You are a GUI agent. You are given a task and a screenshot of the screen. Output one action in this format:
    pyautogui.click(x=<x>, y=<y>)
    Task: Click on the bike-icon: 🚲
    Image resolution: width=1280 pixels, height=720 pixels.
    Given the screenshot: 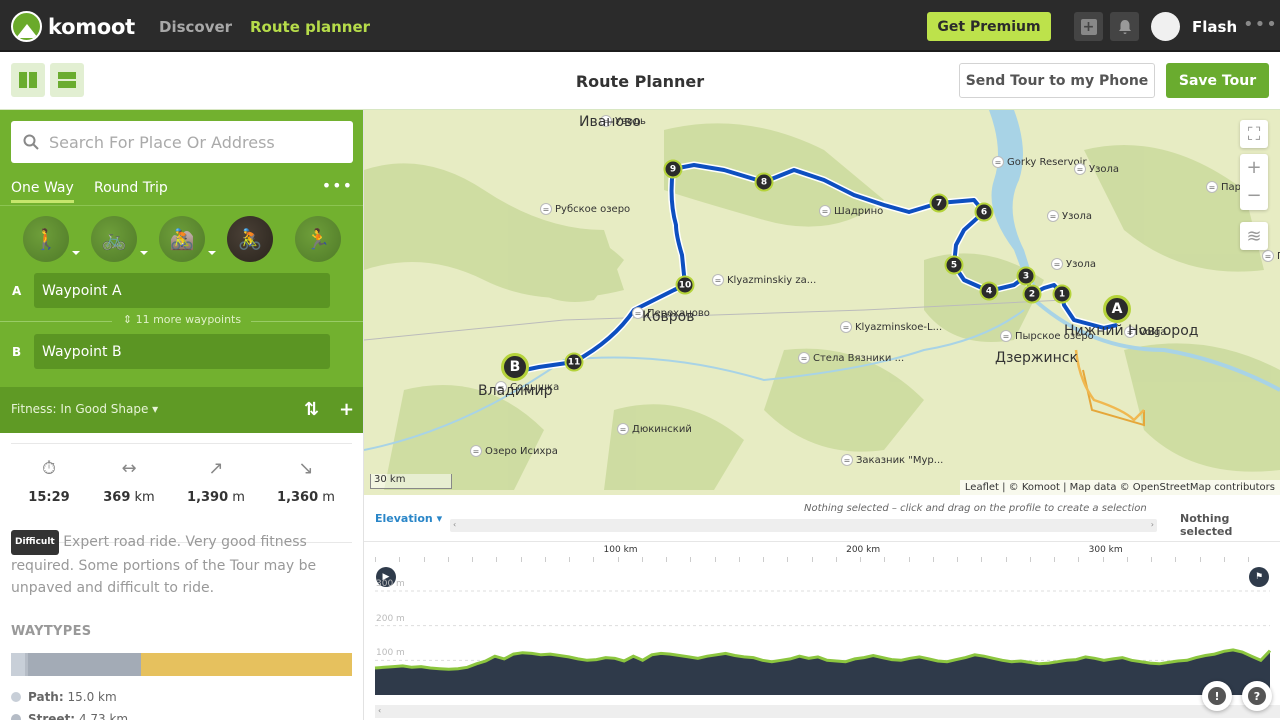 What is the action you would take?
    pyautogui.click(x=114, y=239)
    